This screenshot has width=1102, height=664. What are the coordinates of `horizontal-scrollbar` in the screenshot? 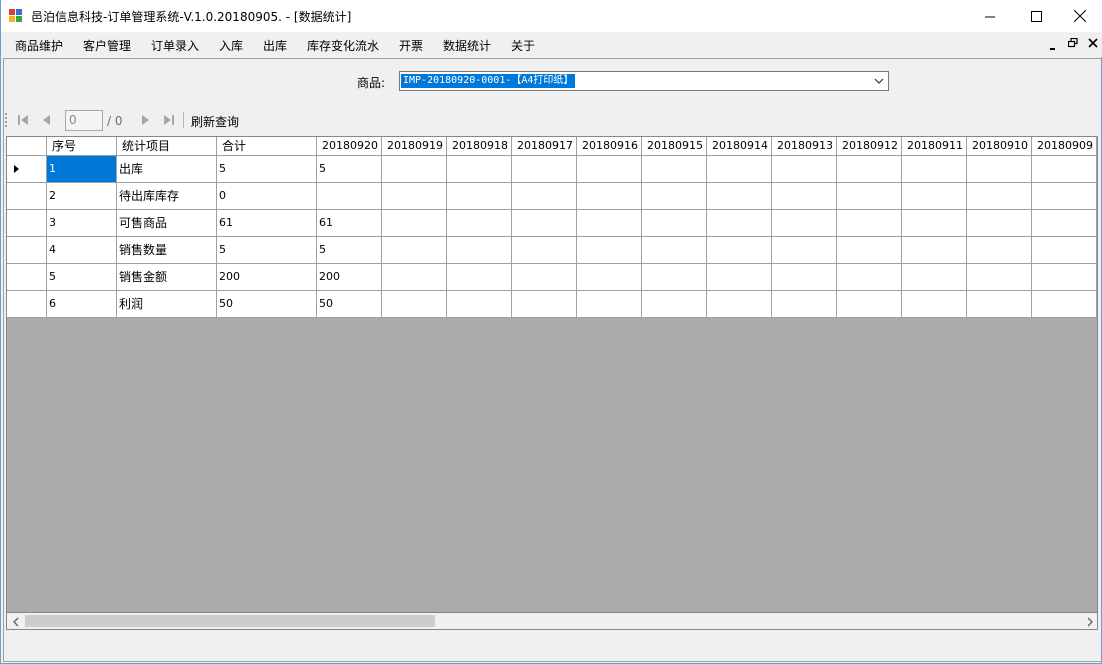 It's located at (552, 621).